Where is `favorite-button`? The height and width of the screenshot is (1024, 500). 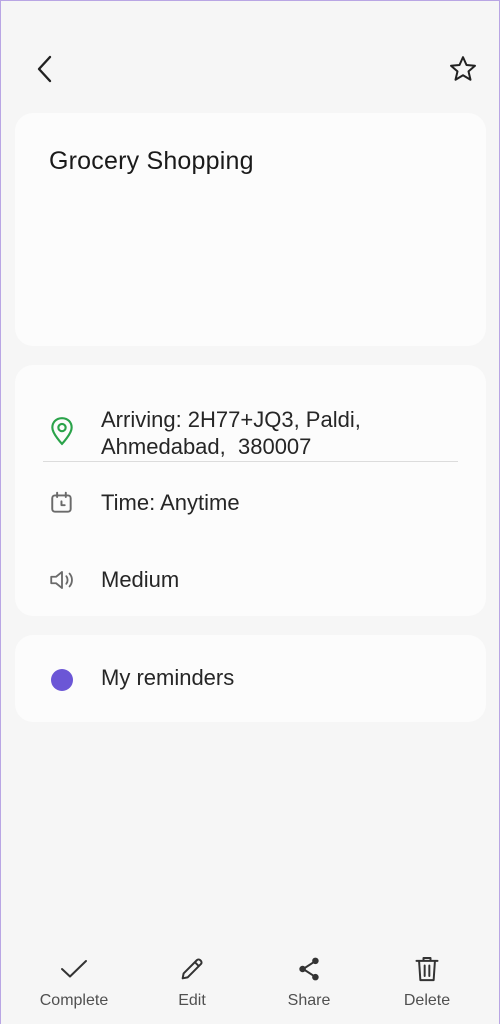 favorite-button is located at coordinates (463, 69).